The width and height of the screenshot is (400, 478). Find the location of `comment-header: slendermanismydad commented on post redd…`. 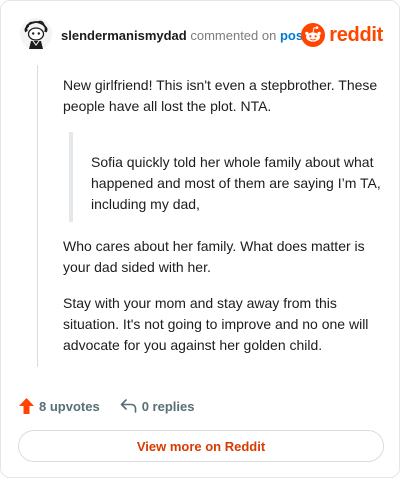

comment-header: slendermanismydad commented on post redd… is located at coordinates (200, 35).